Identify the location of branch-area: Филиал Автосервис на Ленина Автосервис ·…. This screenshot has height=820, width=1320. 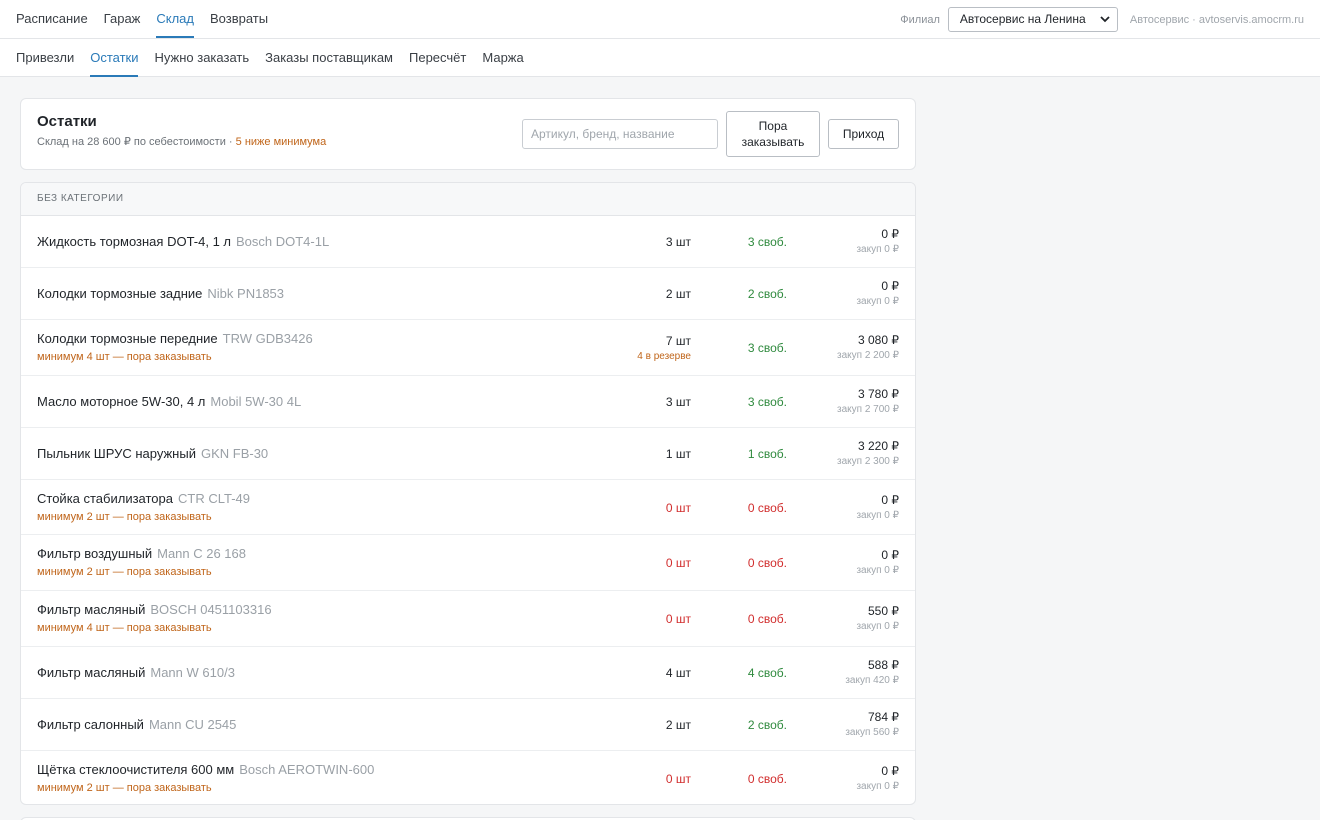
(1102, 19).